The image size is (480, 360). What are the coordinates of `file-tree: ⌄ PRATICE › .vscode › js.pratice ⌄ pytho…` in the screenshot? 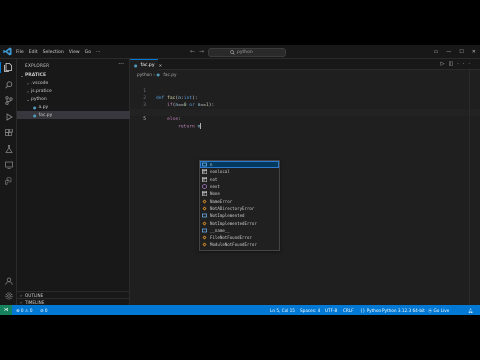 It's located at (73, 95).